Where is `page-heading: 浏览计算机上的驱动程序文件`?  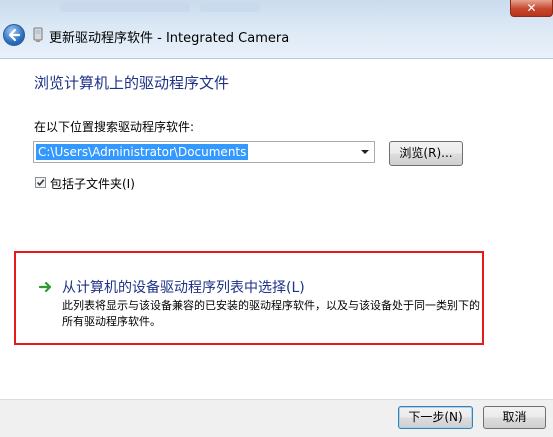 page-heading: 浏览计算机上的驱动程序文件 is located at coordinates (132, 83).